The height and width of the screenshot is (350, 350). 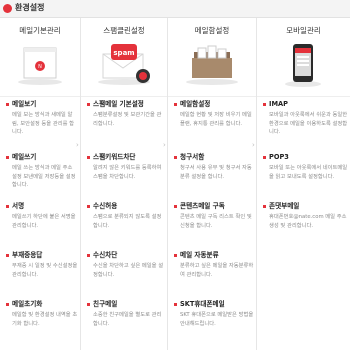 I want to click on menu-item: 청구서함 청구서 사용 유무 및 청구서 자동분류 설정을 합니다., so click(x=214, y=167).